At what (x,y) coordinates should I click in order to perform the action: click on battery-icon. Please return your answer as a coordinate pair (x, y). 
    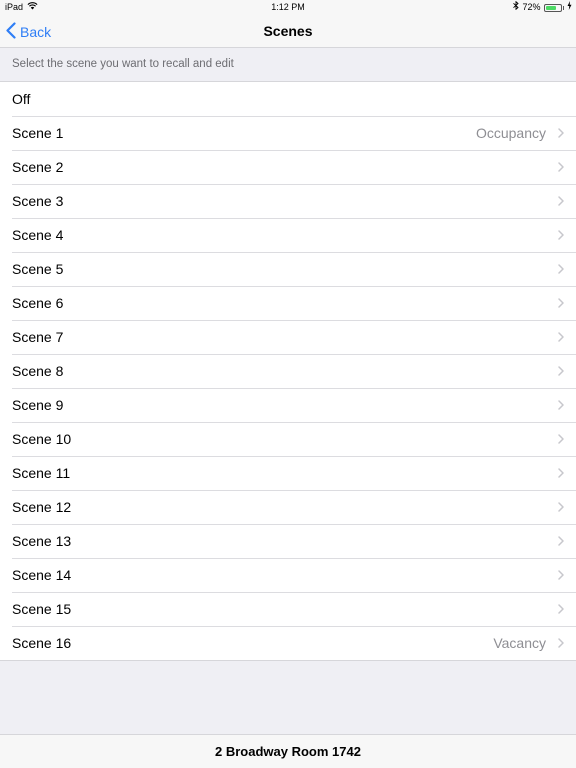
    Looking at the image, I should click on (552, 7).